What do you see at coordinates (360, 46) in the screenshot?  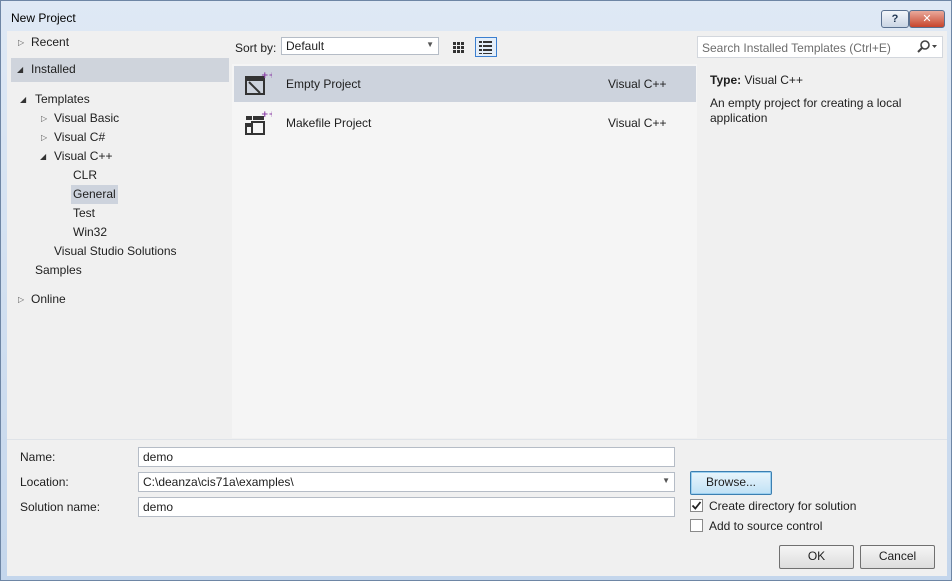 I see `sort-dropdown: Default ▼` at bounding box center [360, 46].